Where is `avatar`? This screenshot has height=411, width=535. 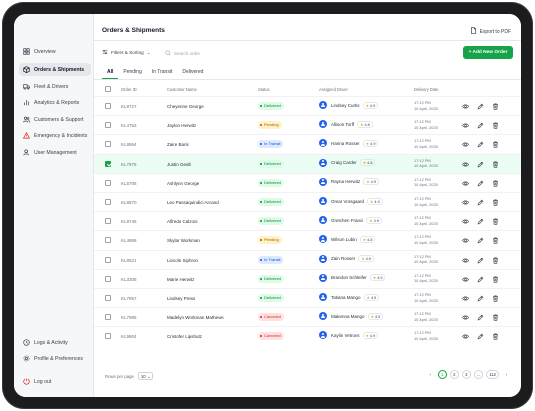
avatar is located at coordinates (323, 258).